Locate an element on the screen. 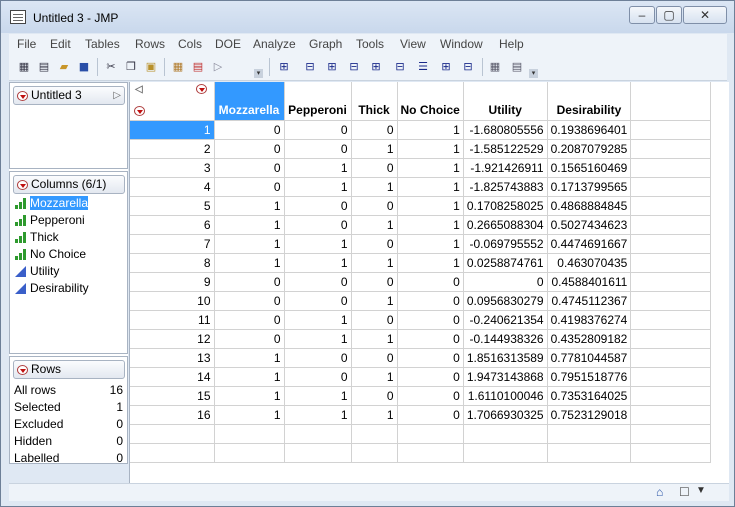 This screenshot has height=507, width=735. table-cell: 0.7353164025 is located at coordinates (589, 396).